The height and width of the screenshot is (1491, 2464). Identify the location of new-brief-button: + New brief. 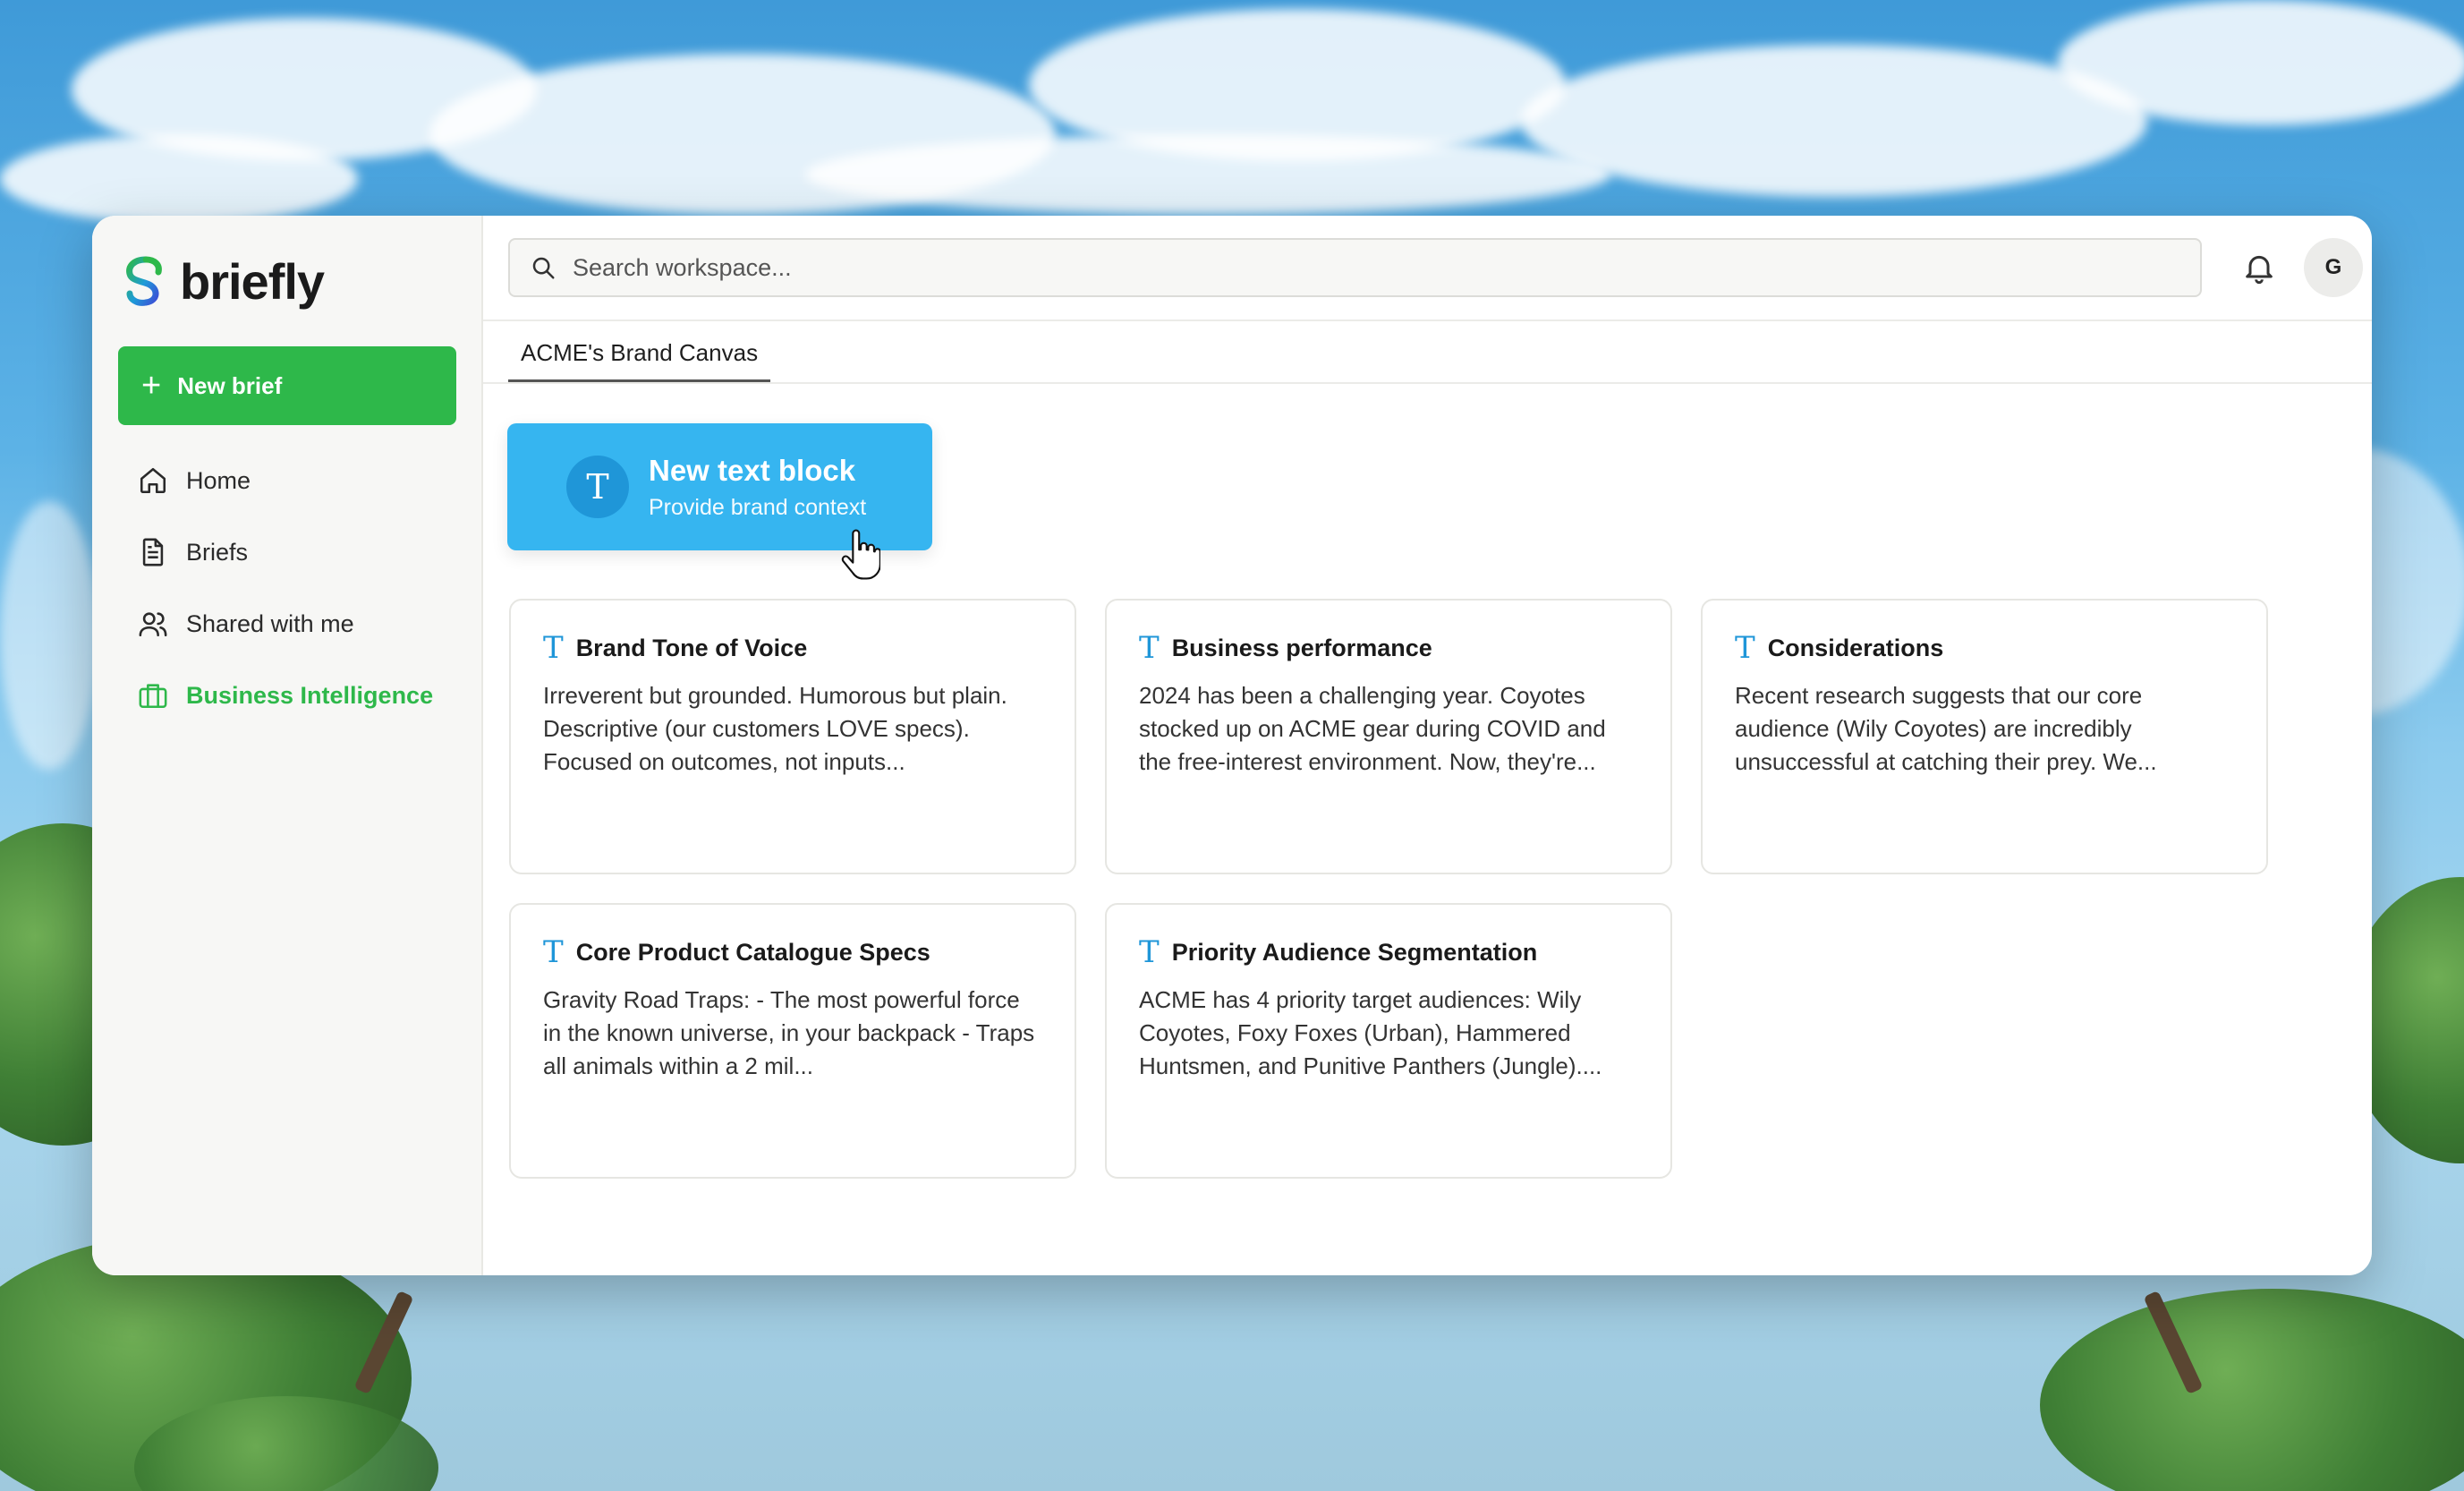
(287, 385).